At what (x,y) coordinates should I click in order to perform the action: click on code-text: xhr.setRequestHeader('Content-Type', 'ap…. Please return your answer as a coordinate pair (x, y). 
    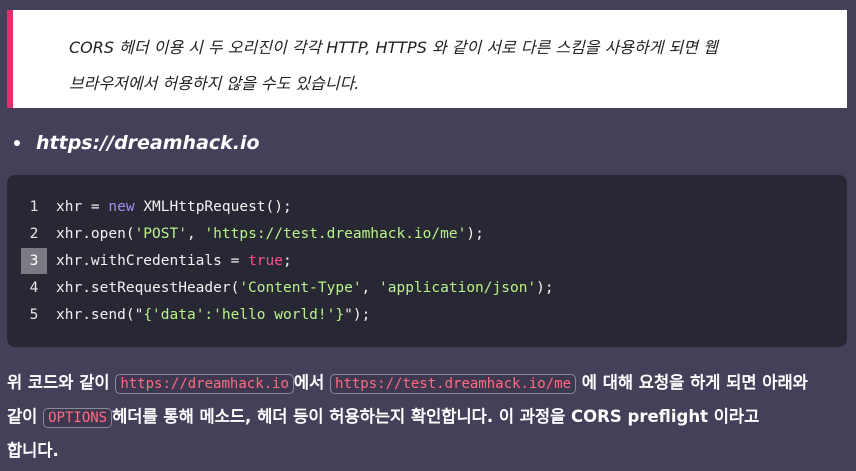
    Looking at the image, I should click on (305, 287).